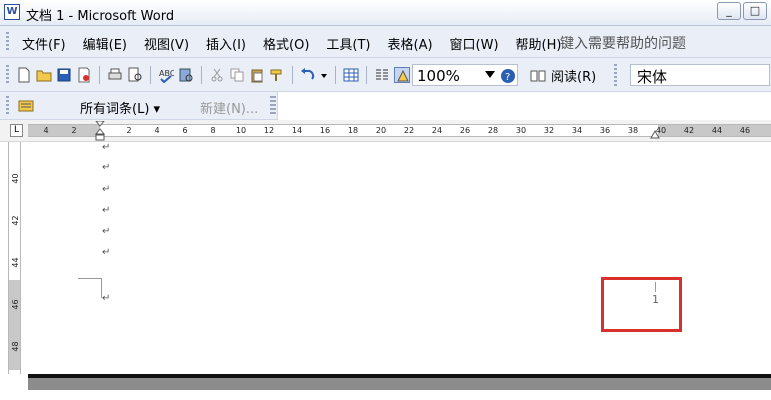 This screenshot has width=771, height=400. I want to click on ruler-left-margin, so click(64, 130).